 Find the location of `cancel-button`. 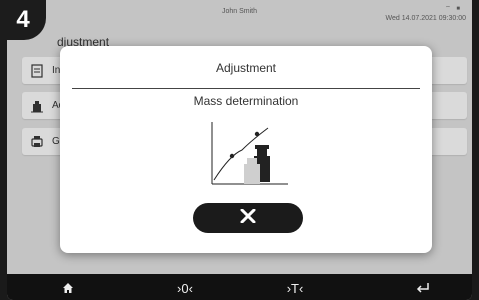

cancel-button is located at coordinates (248, 218).